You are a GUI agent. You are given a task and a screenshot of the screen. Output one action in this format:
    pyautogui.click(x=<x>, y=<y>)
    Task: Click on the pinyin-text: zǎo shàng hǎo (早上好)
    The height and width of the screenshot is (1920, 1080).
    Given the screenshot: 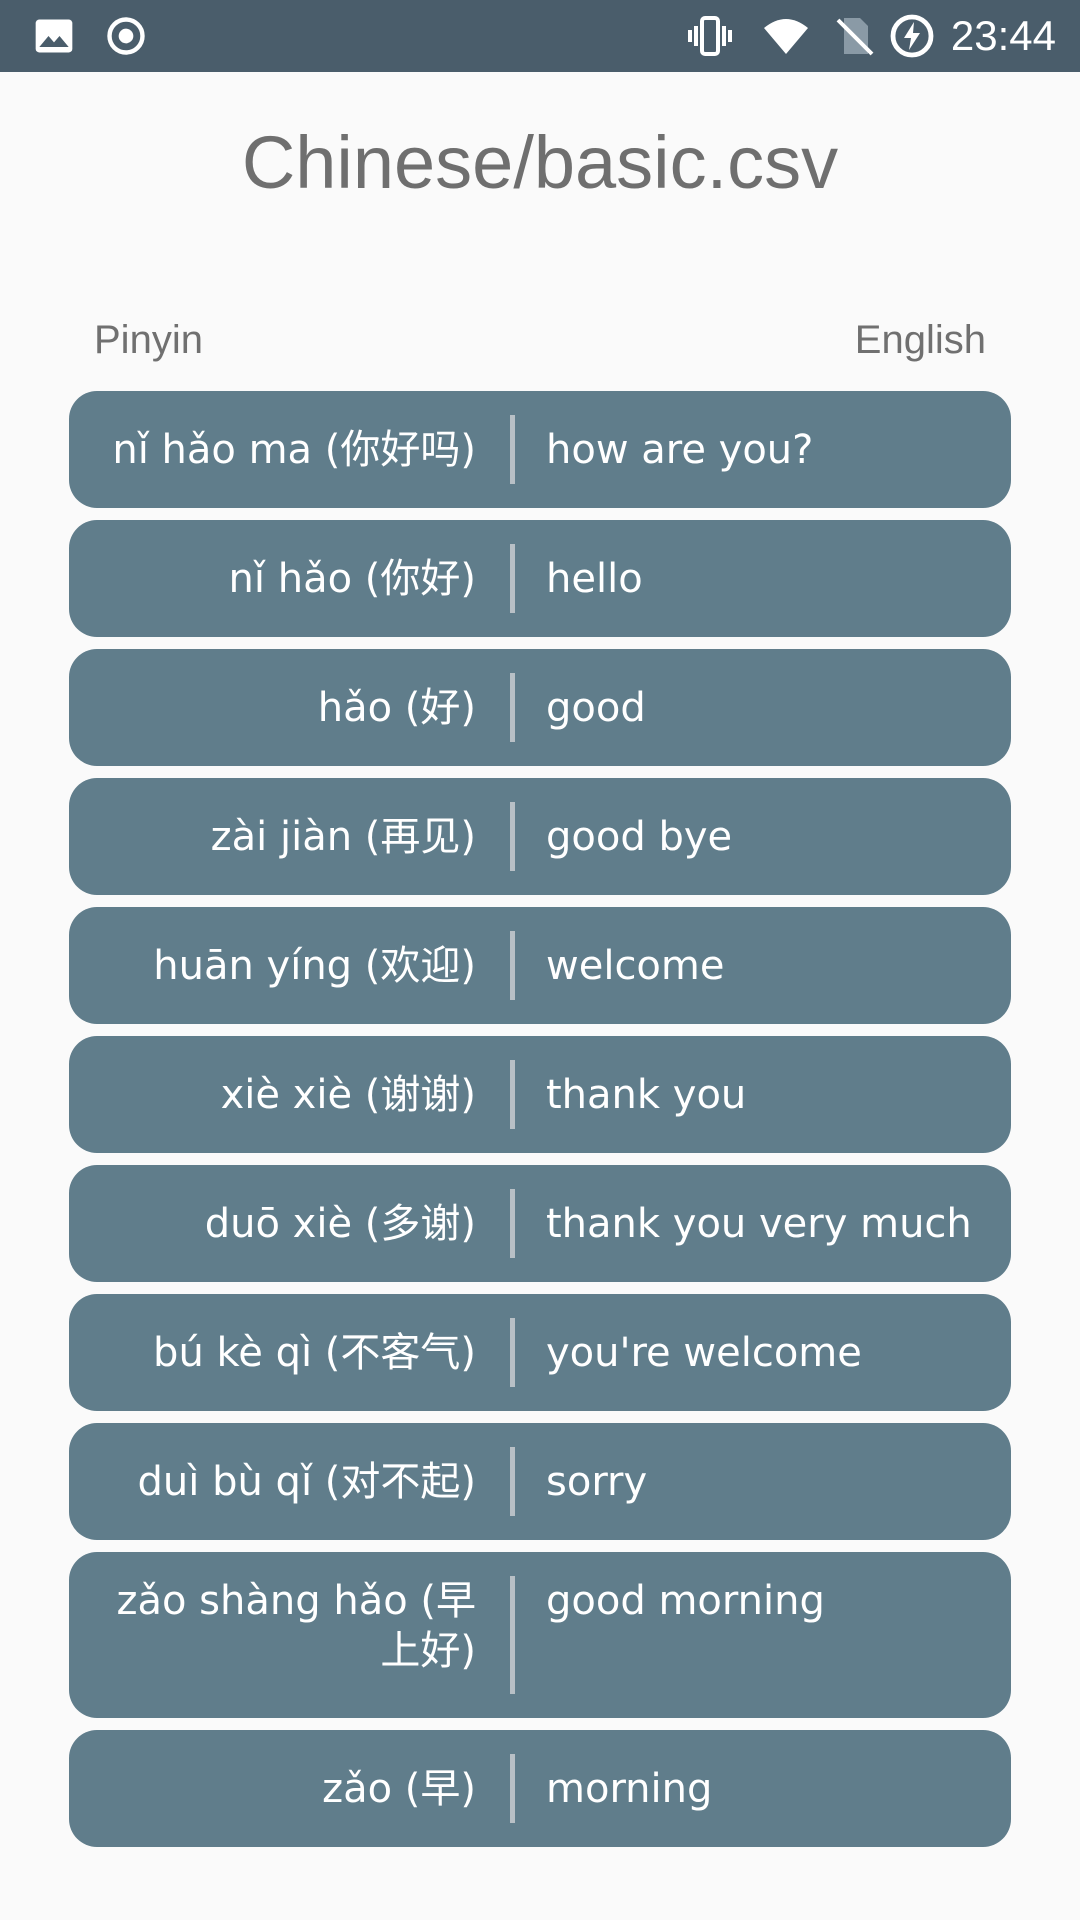 What is the action you would take?
    pyautogui.click(x=289, y=1635)
    